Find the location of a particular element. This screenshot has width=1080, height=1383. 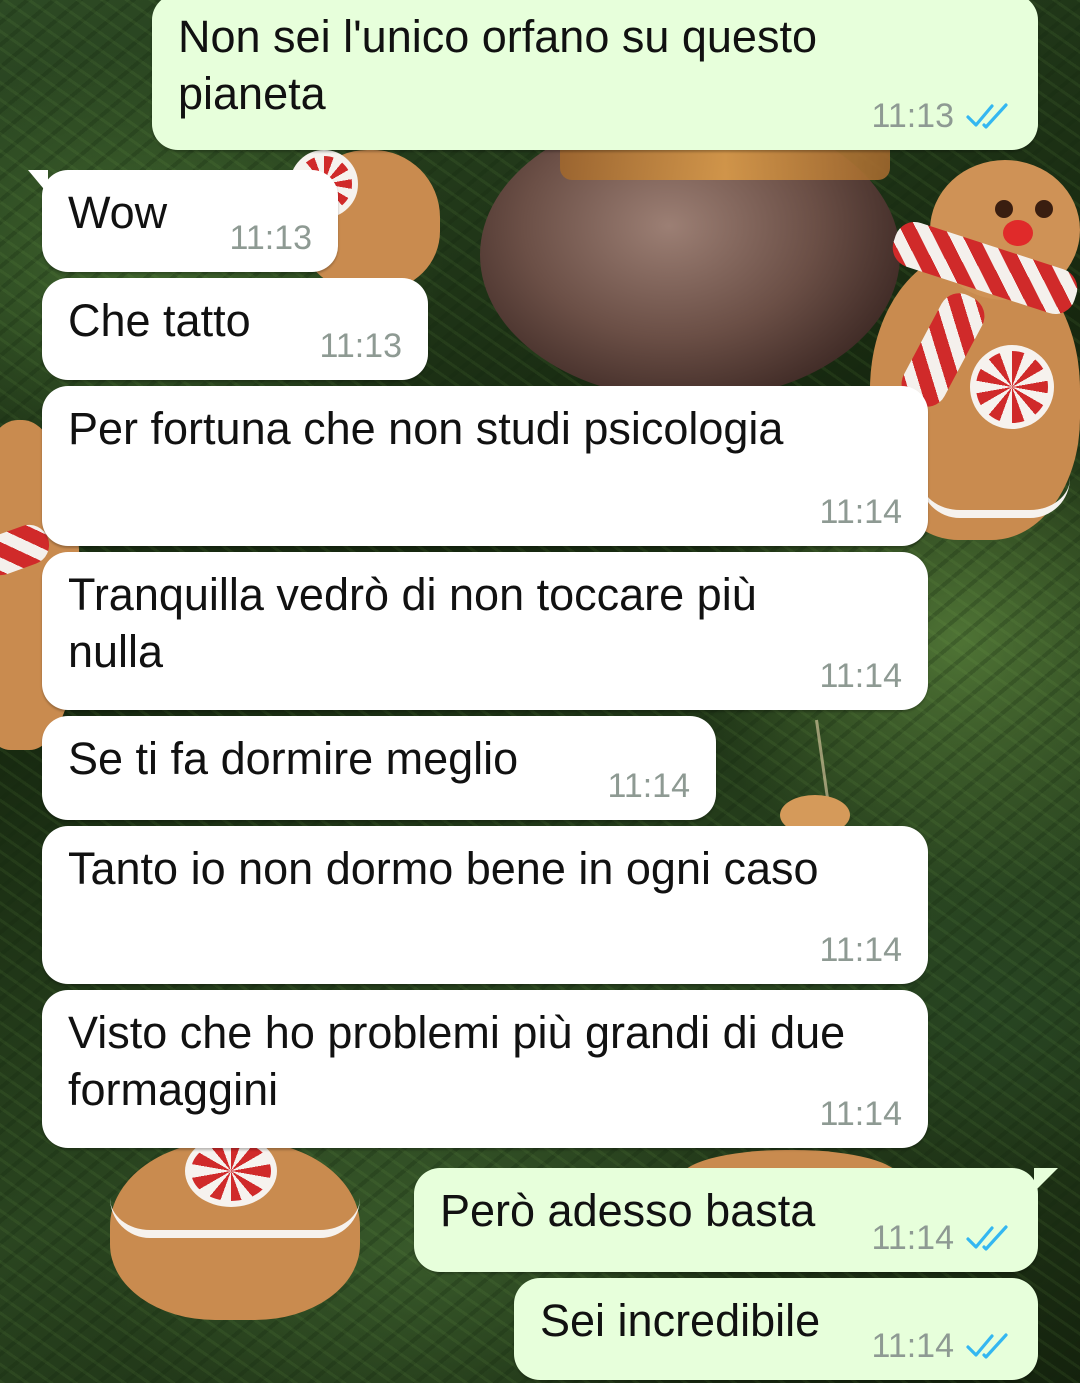

message-bubble-incoming: Se ti fa dormire meglio 11:14 is located at coordinates (379, 768).